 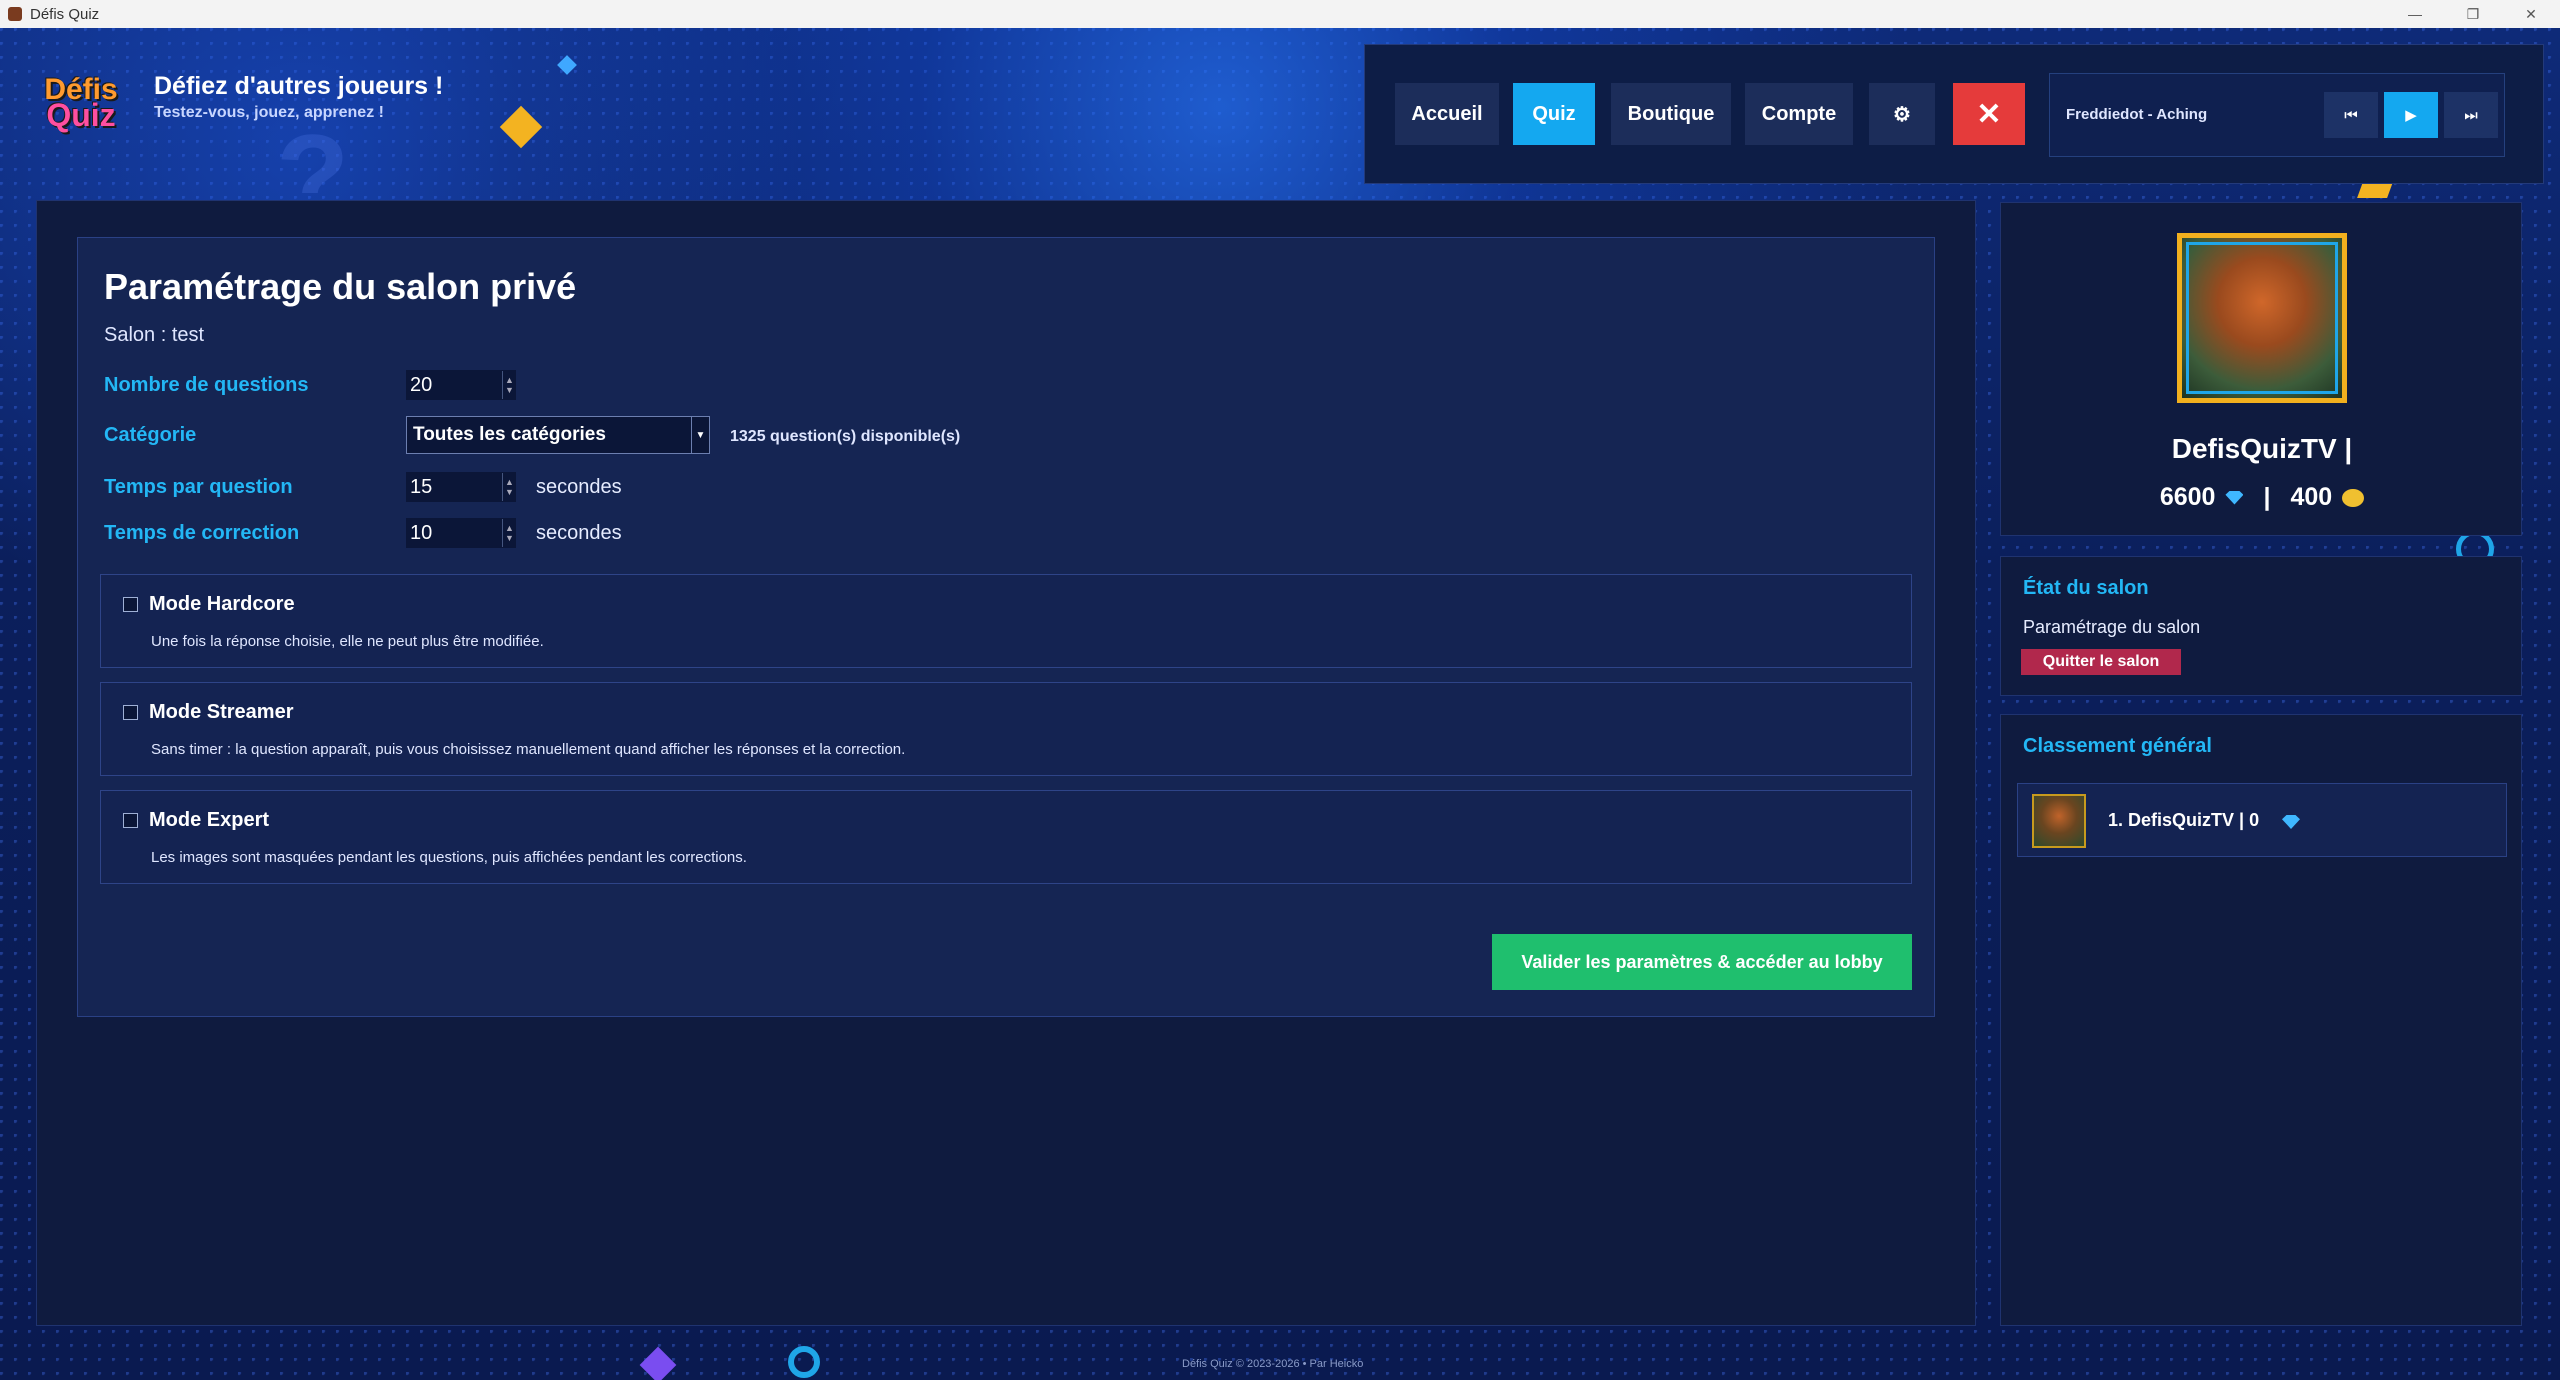 I want to click on correction-time-stepper: ▲ ▼, so click(x=509, y=533).